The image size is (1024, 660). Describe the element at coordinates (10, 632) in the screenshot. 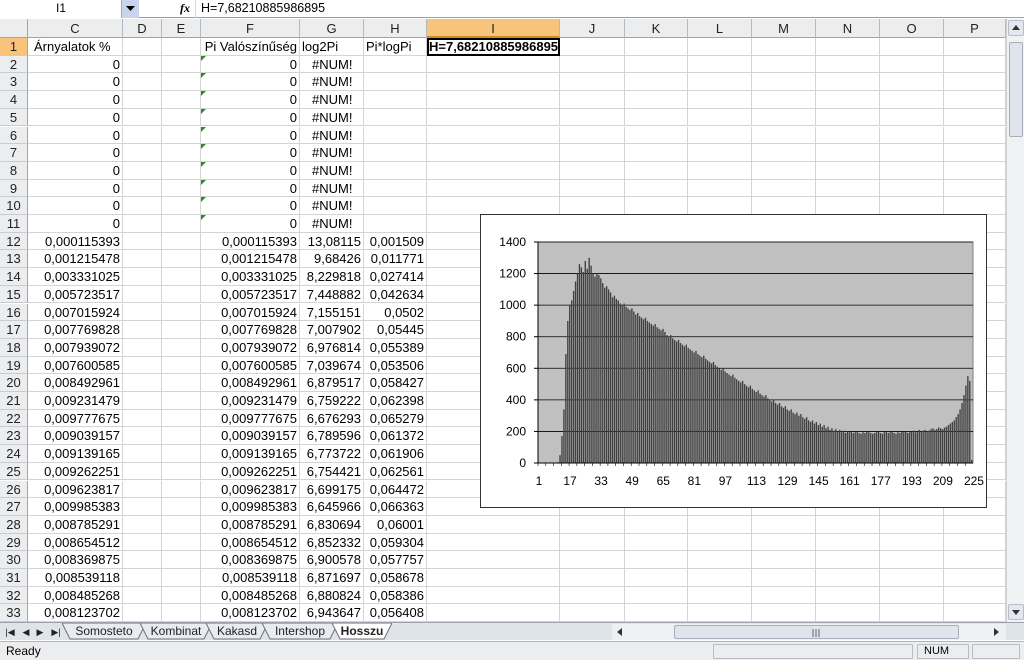

I see `first-sheet-button: |◀` at that location.